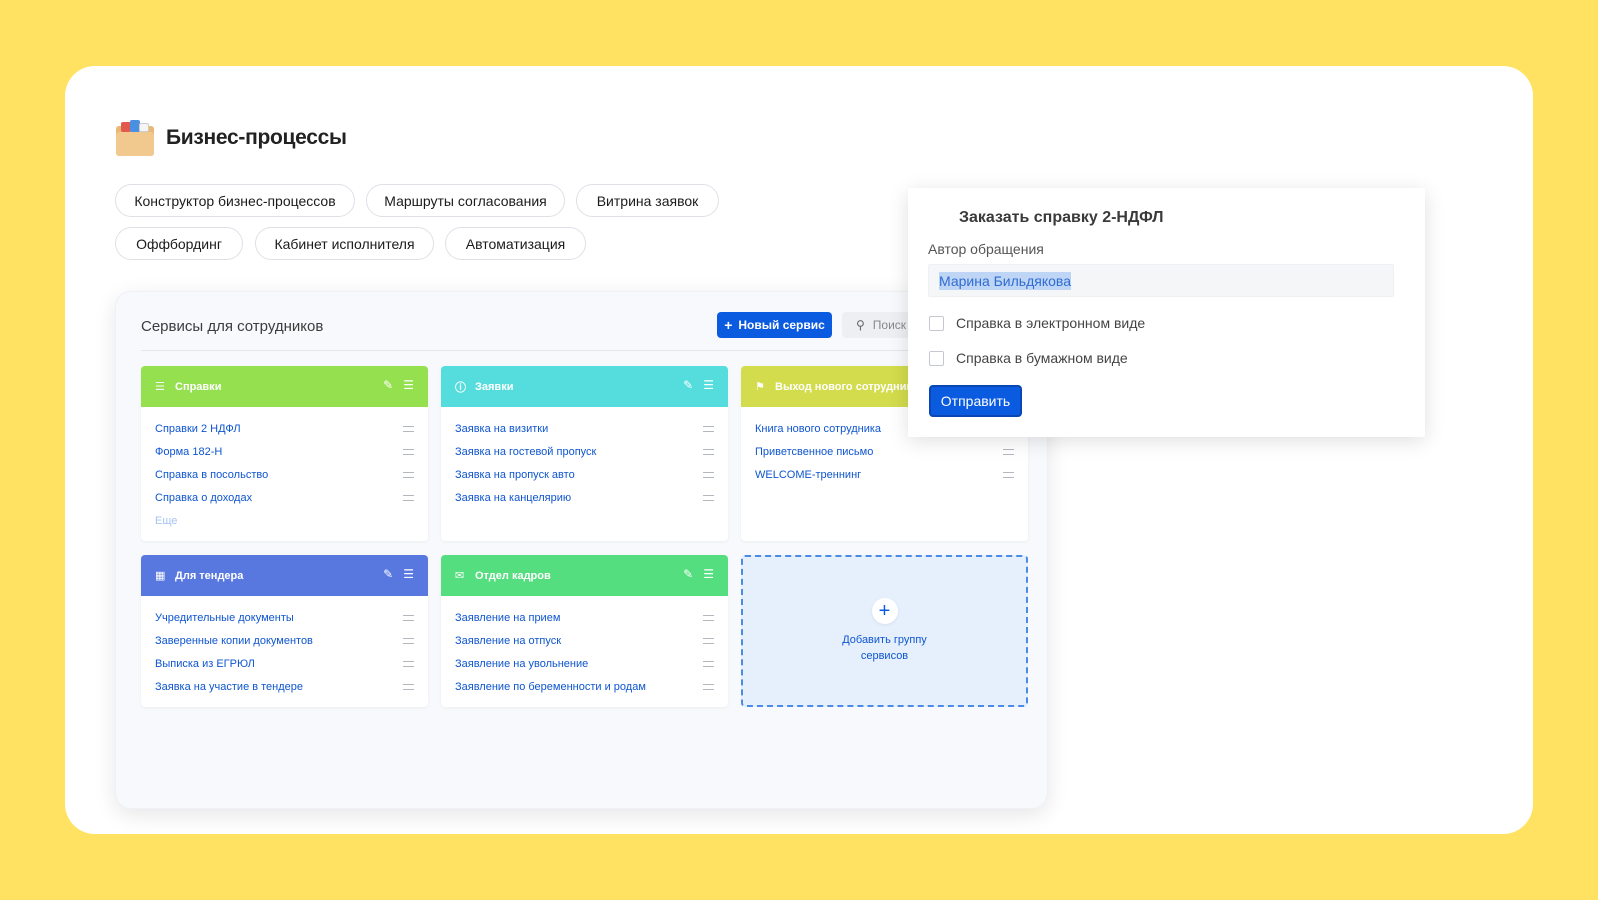 The height and width of the screenshot is (900, 1598). Describe the element at coordinates (460, 576) in the screenshot. I see `mail-icon: ✉` at that location.